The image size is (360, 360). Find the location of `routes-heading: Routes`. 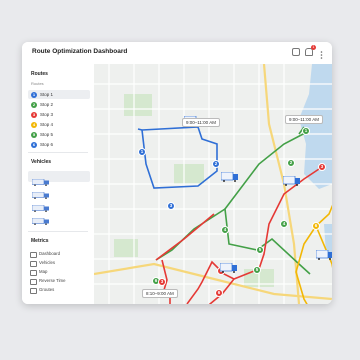

routes-heading: Routes is located at coordinates (39, 74).